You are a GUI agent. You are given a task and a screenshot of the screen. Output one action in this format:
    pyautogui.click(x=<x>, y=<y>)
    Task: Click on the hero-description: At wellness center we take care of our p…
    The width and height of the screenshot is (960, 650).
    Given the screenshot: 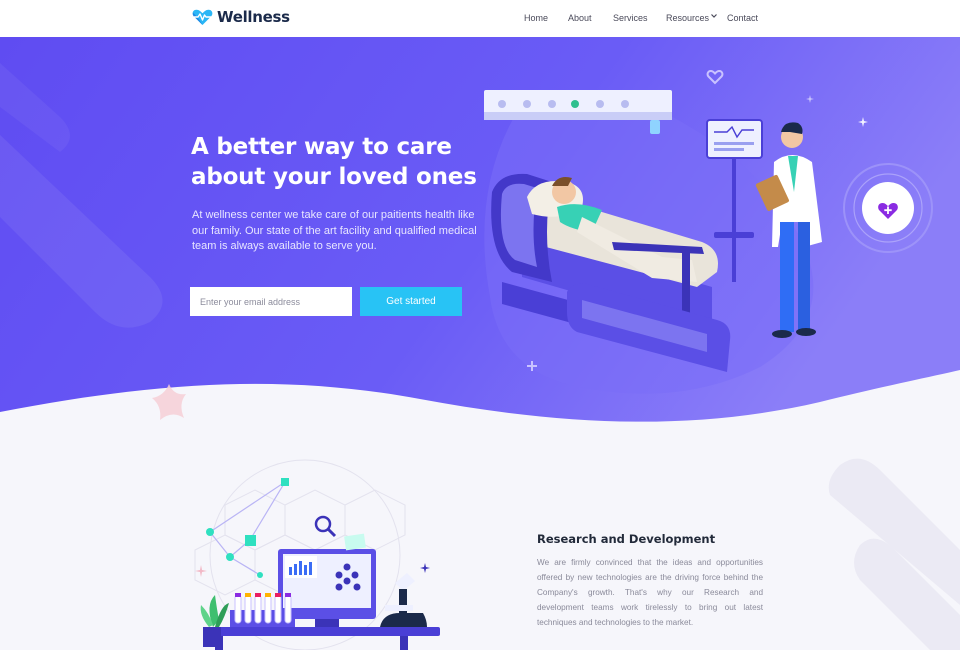 What is the action you would take?
    pyautogui.click(x=334, y=230)
    